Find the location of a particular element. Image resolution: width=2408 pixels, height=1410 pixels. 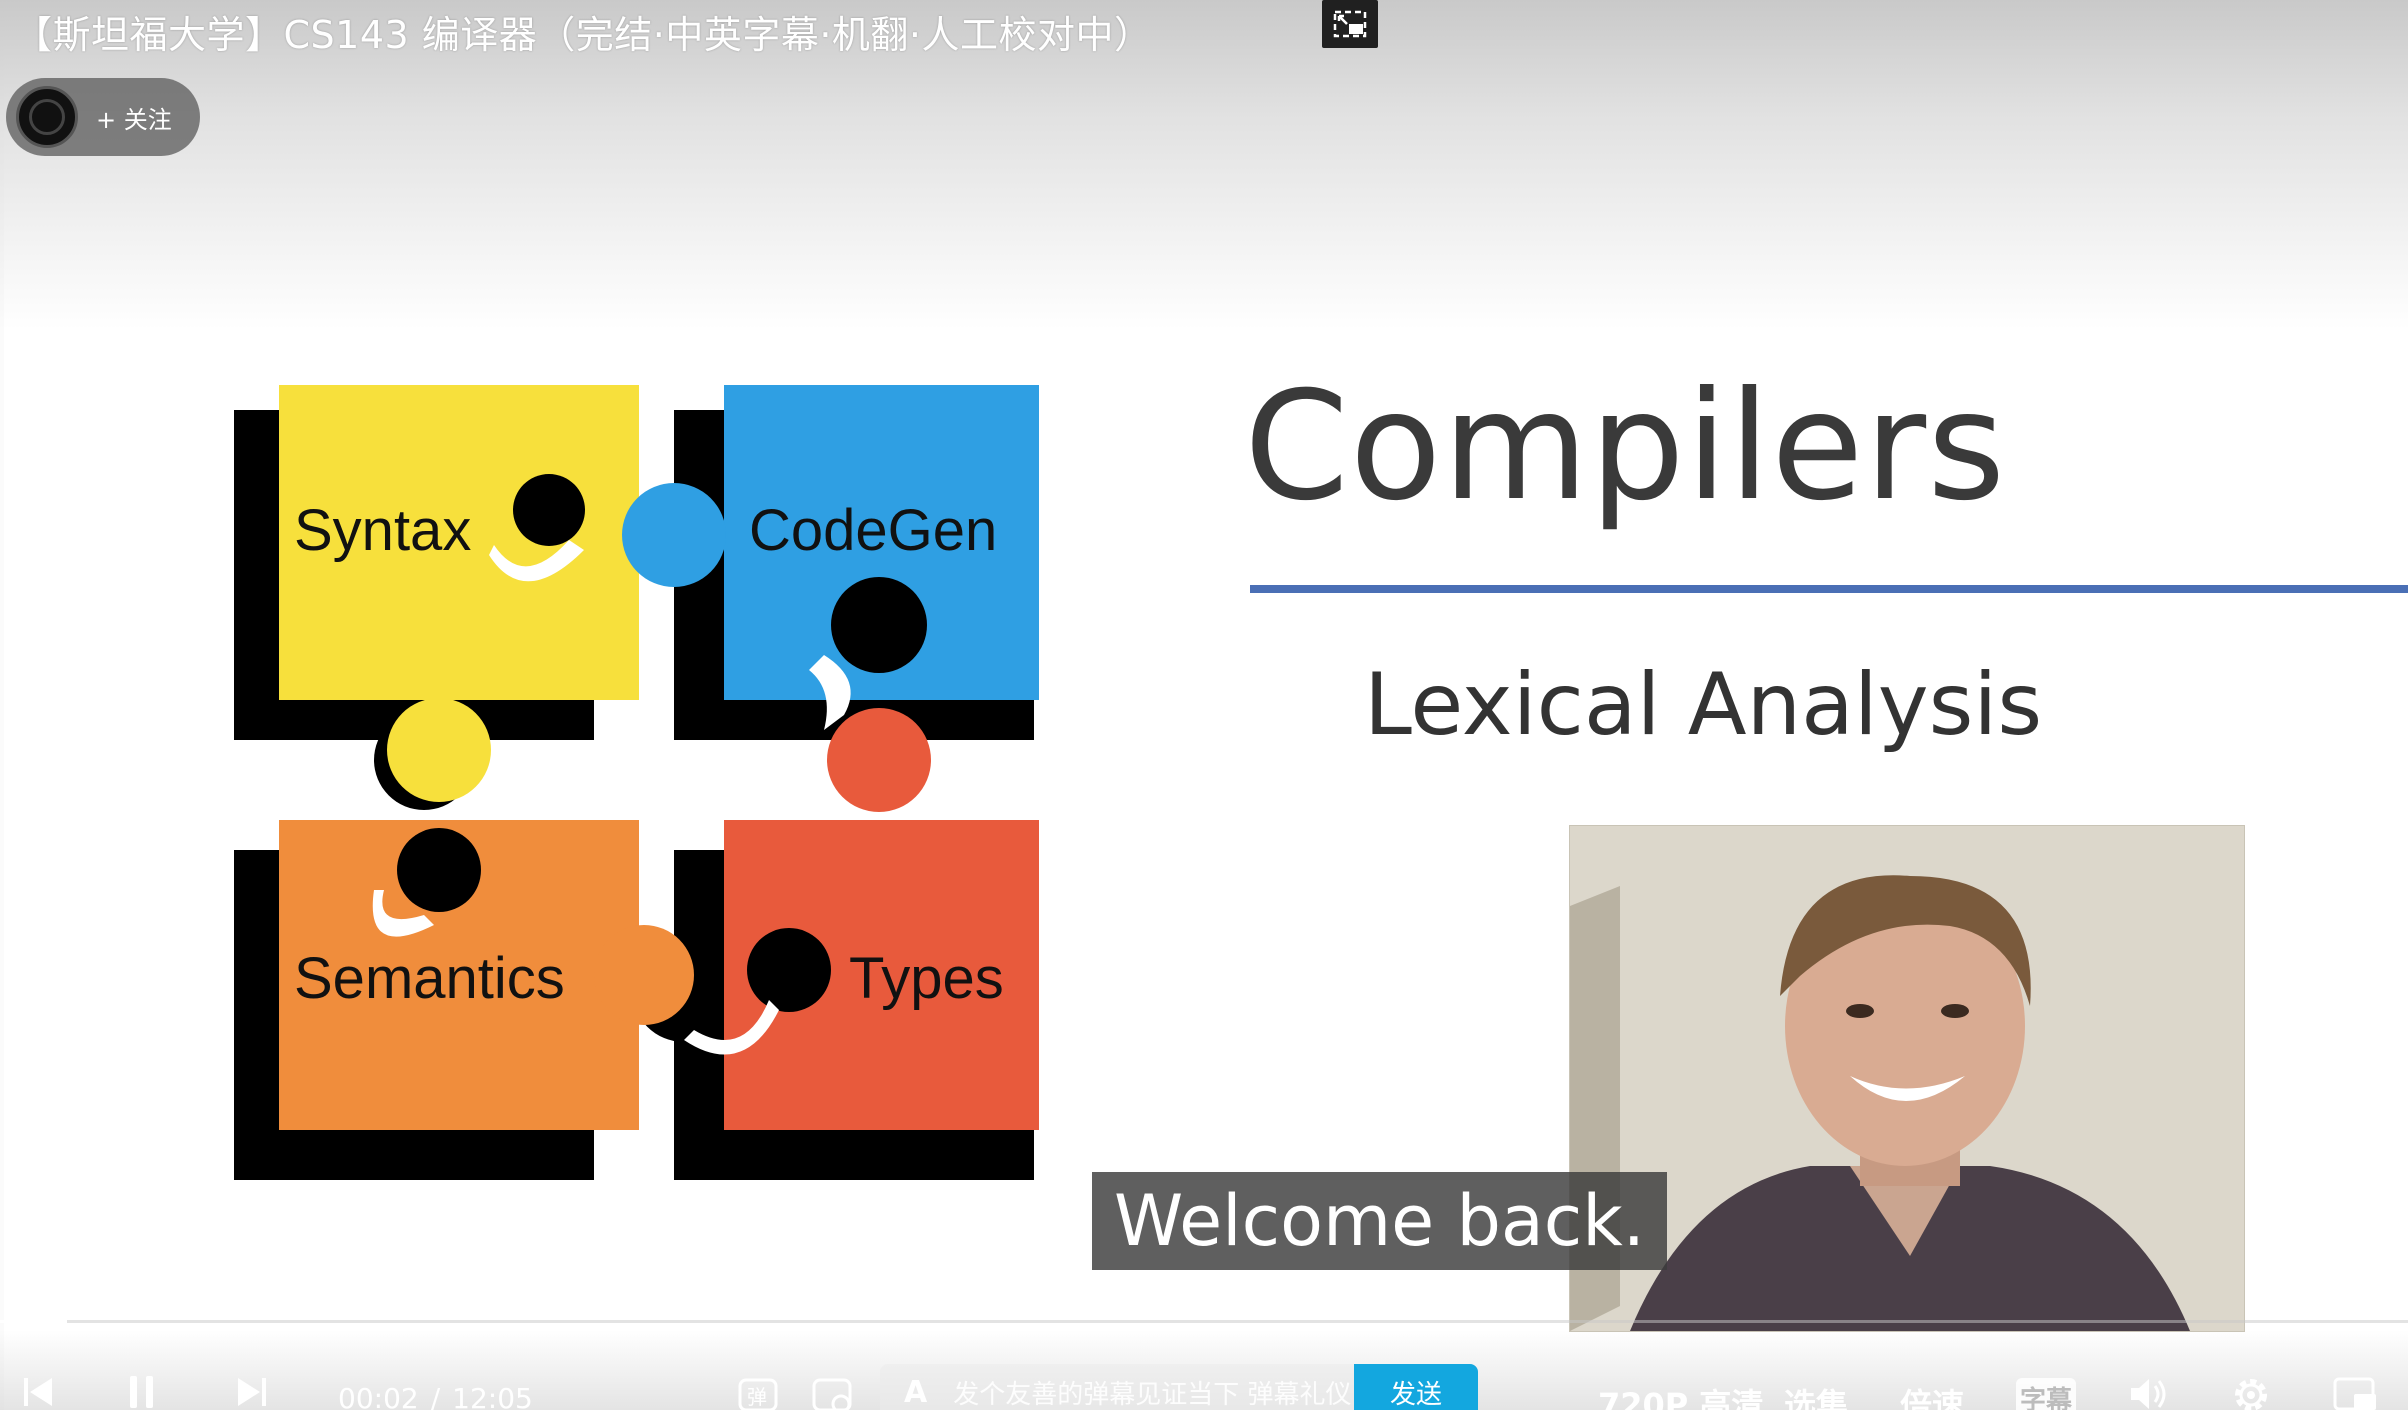

danmaku-settings-button is located at coordinates (832, 1391).